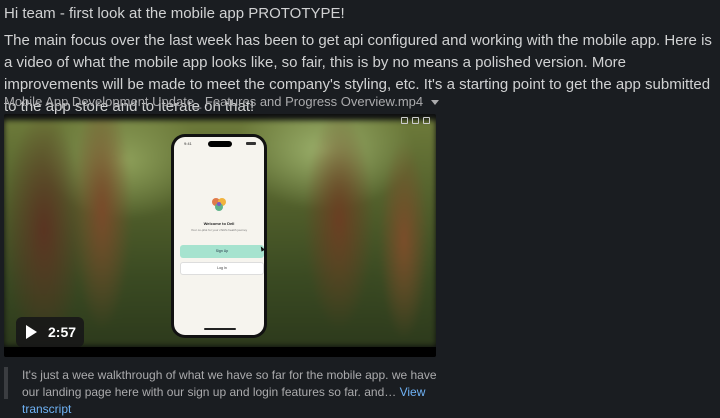  What do you see at coordinates (220, 352) in the screenshot?
I see `video-bottom-bar` at bounding box center [220, 352].